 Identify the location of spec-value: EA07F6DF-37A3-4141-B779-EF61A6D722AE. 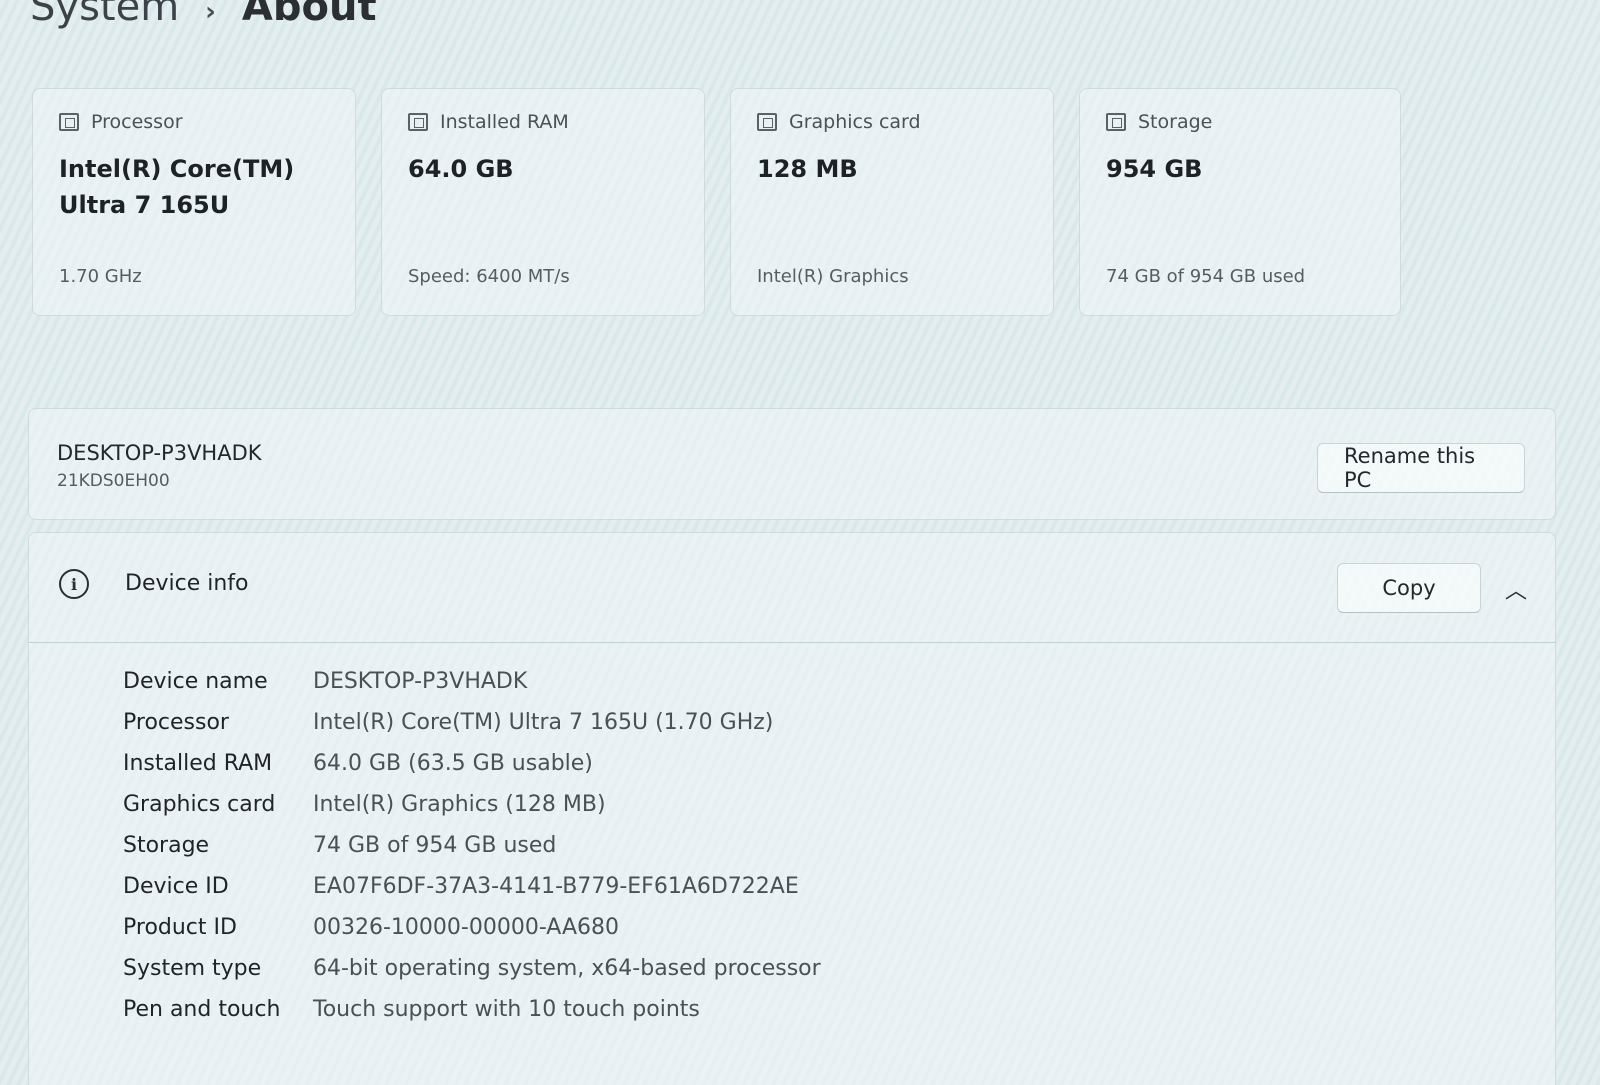
(556, 886).